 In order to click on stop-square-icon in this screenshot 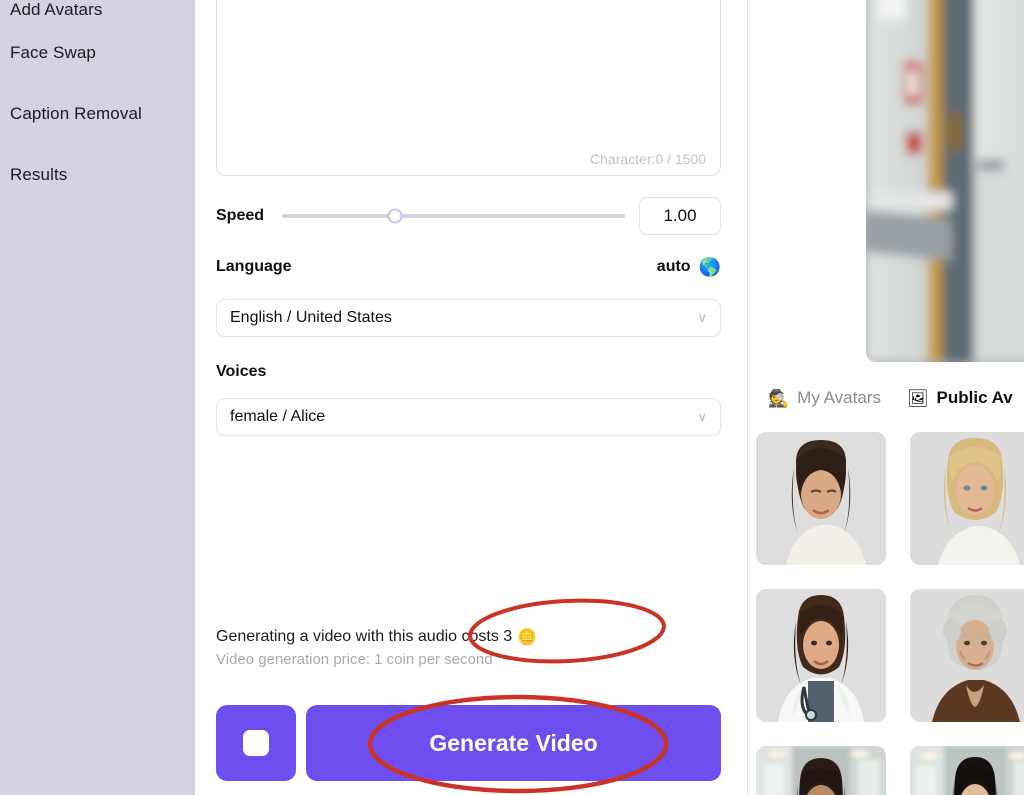, I will do `click(256, 743)`.